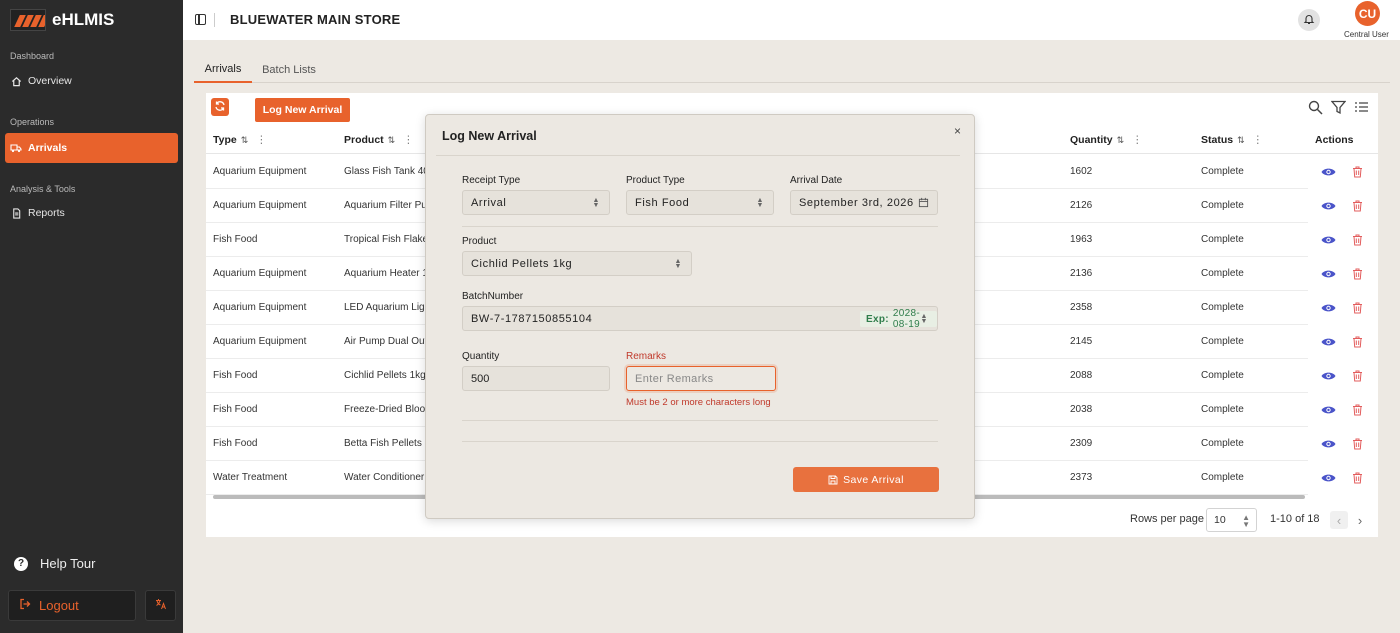 The width and height of the screenshot is (1400, 633). What do you see at coordinates (655, 180) in the screenshot?
I see `product-type-label: Product Type` at bounding box center [655, 180].